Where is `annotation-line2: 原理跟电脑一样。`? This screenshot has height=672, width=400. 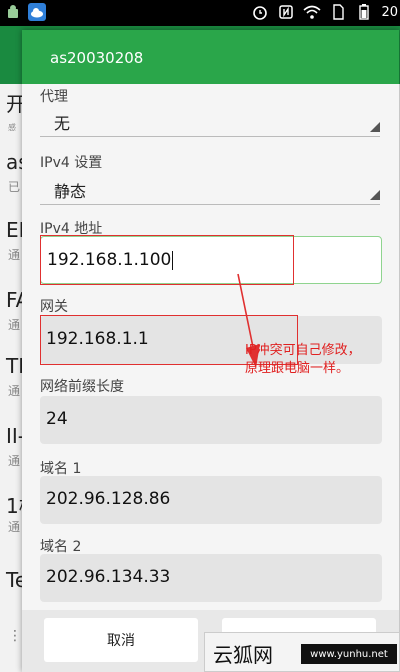
annotation-line2: 原理跟电脑一样。 is located at coordinates (297, 368).